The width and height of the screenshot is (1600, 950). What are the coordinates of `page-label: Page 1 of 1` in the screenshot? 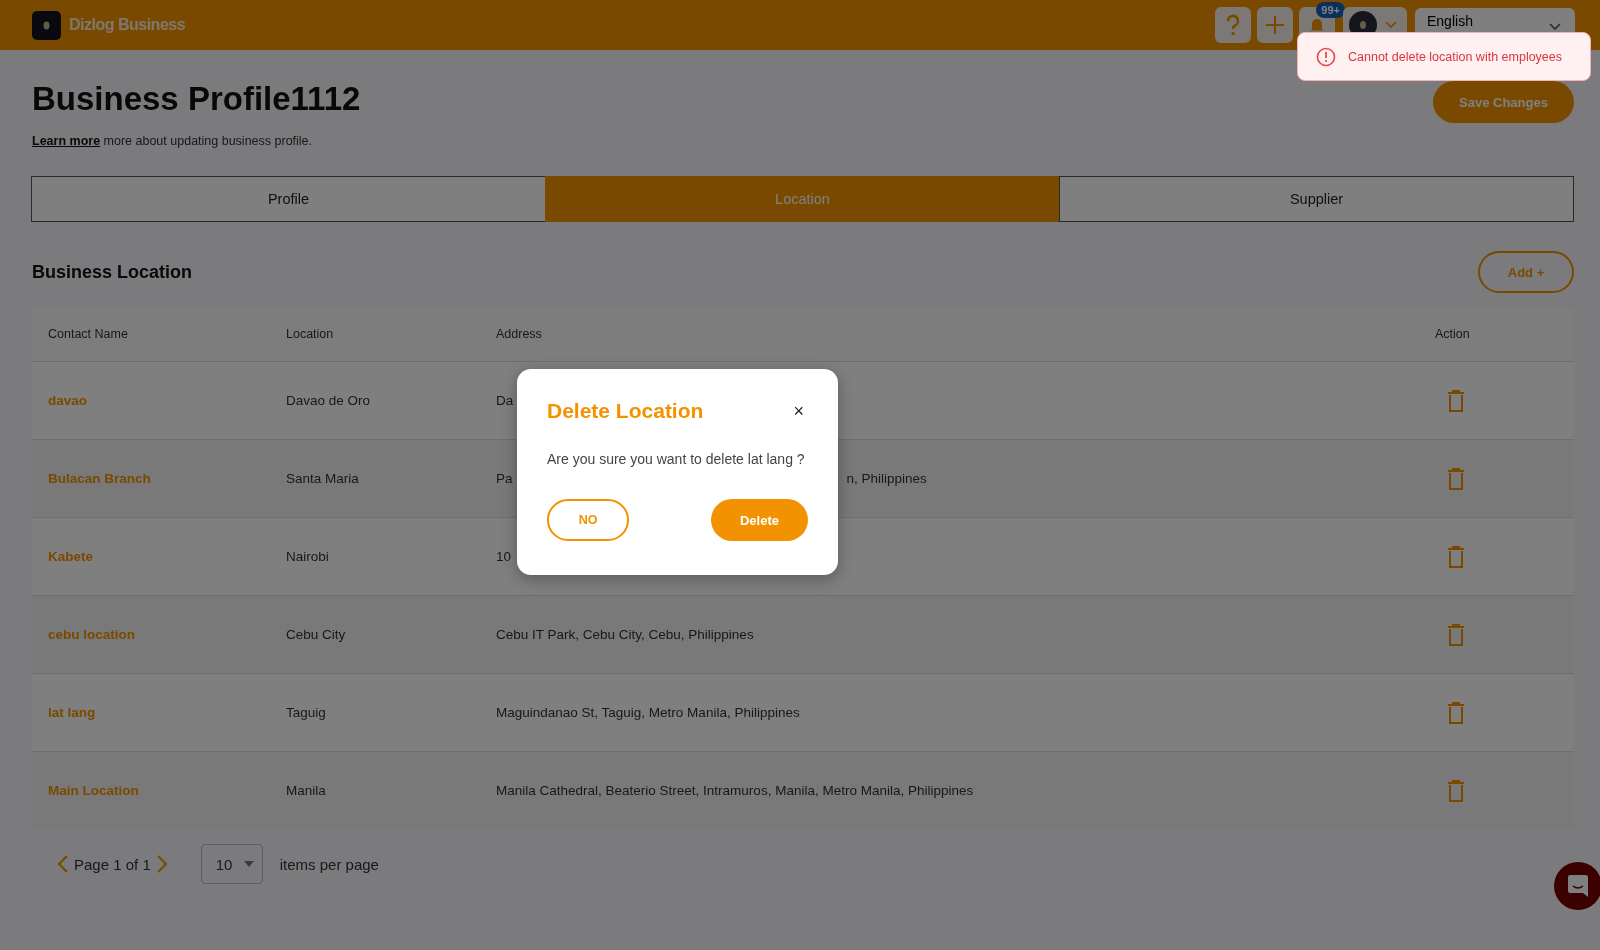 It's located at (112, 864).